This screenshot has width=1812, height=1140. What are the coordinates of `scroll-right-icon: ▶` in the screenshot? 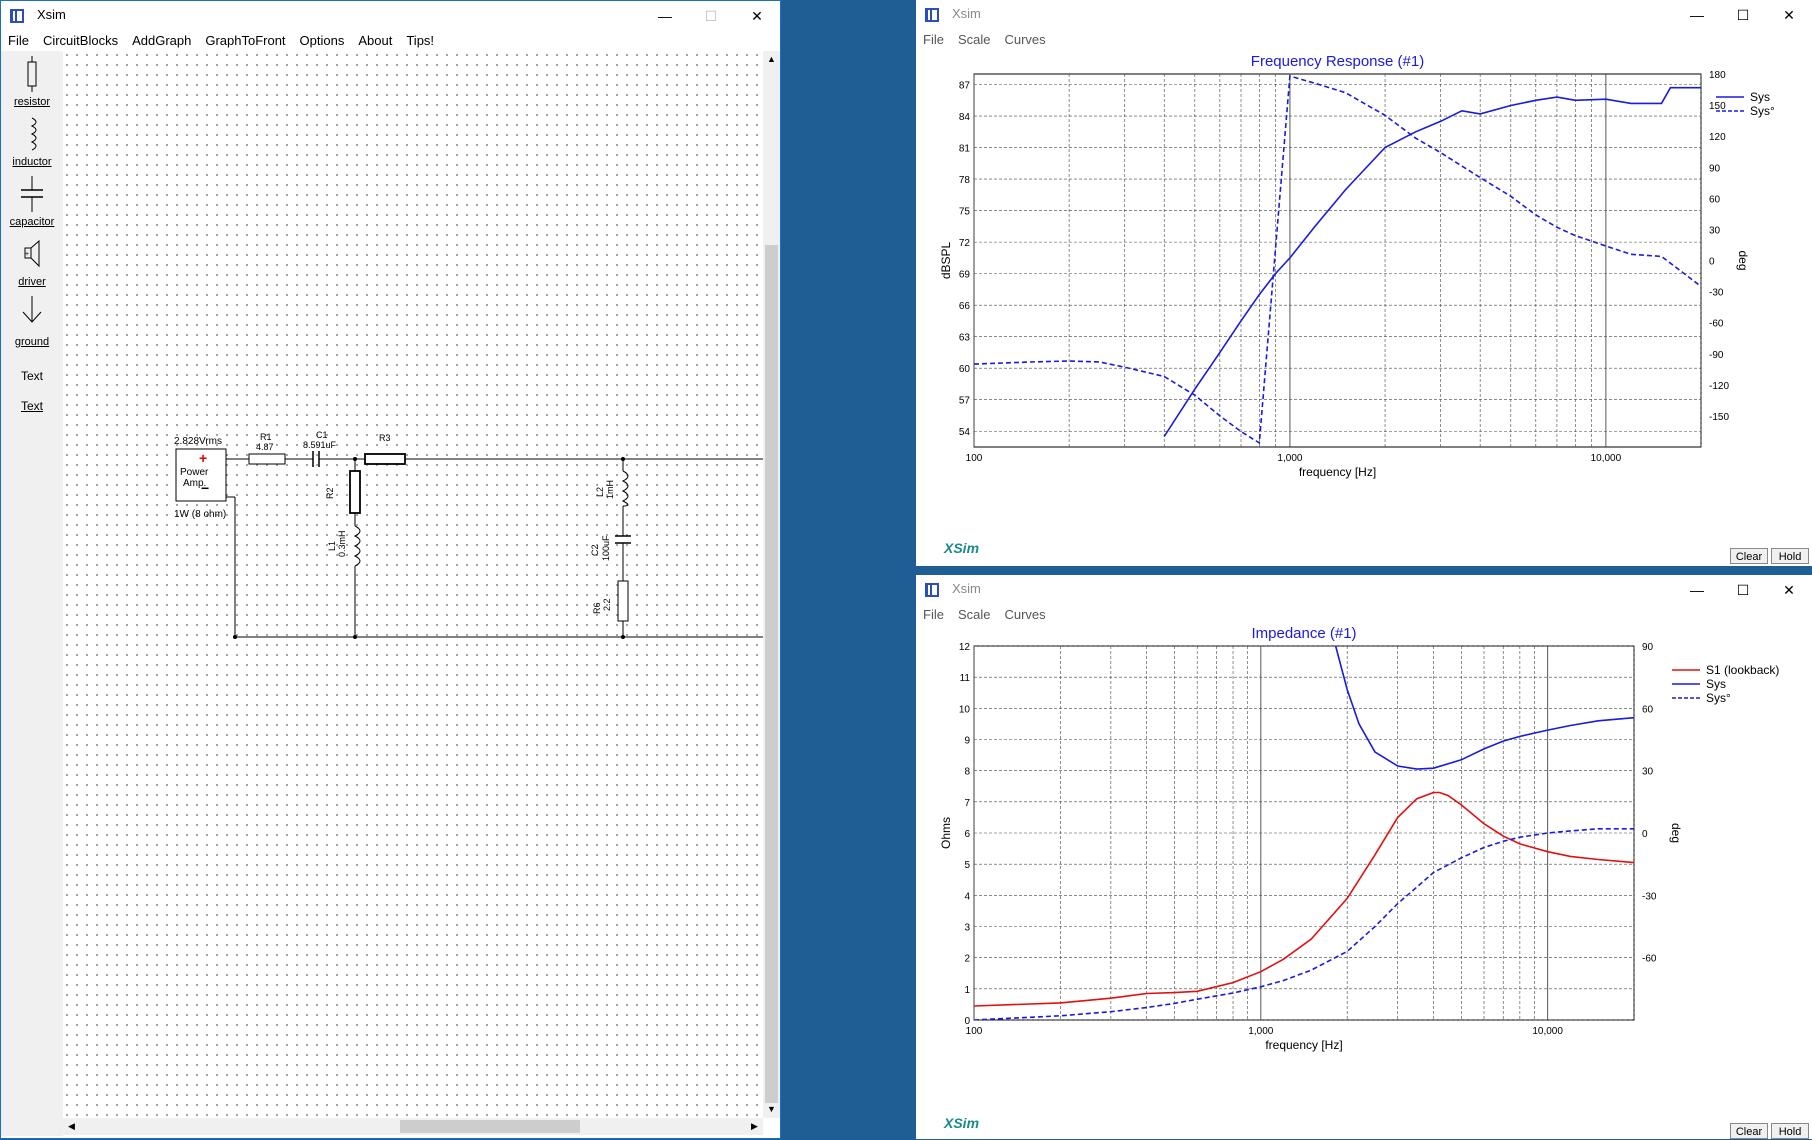 It's located at (754, 1126).